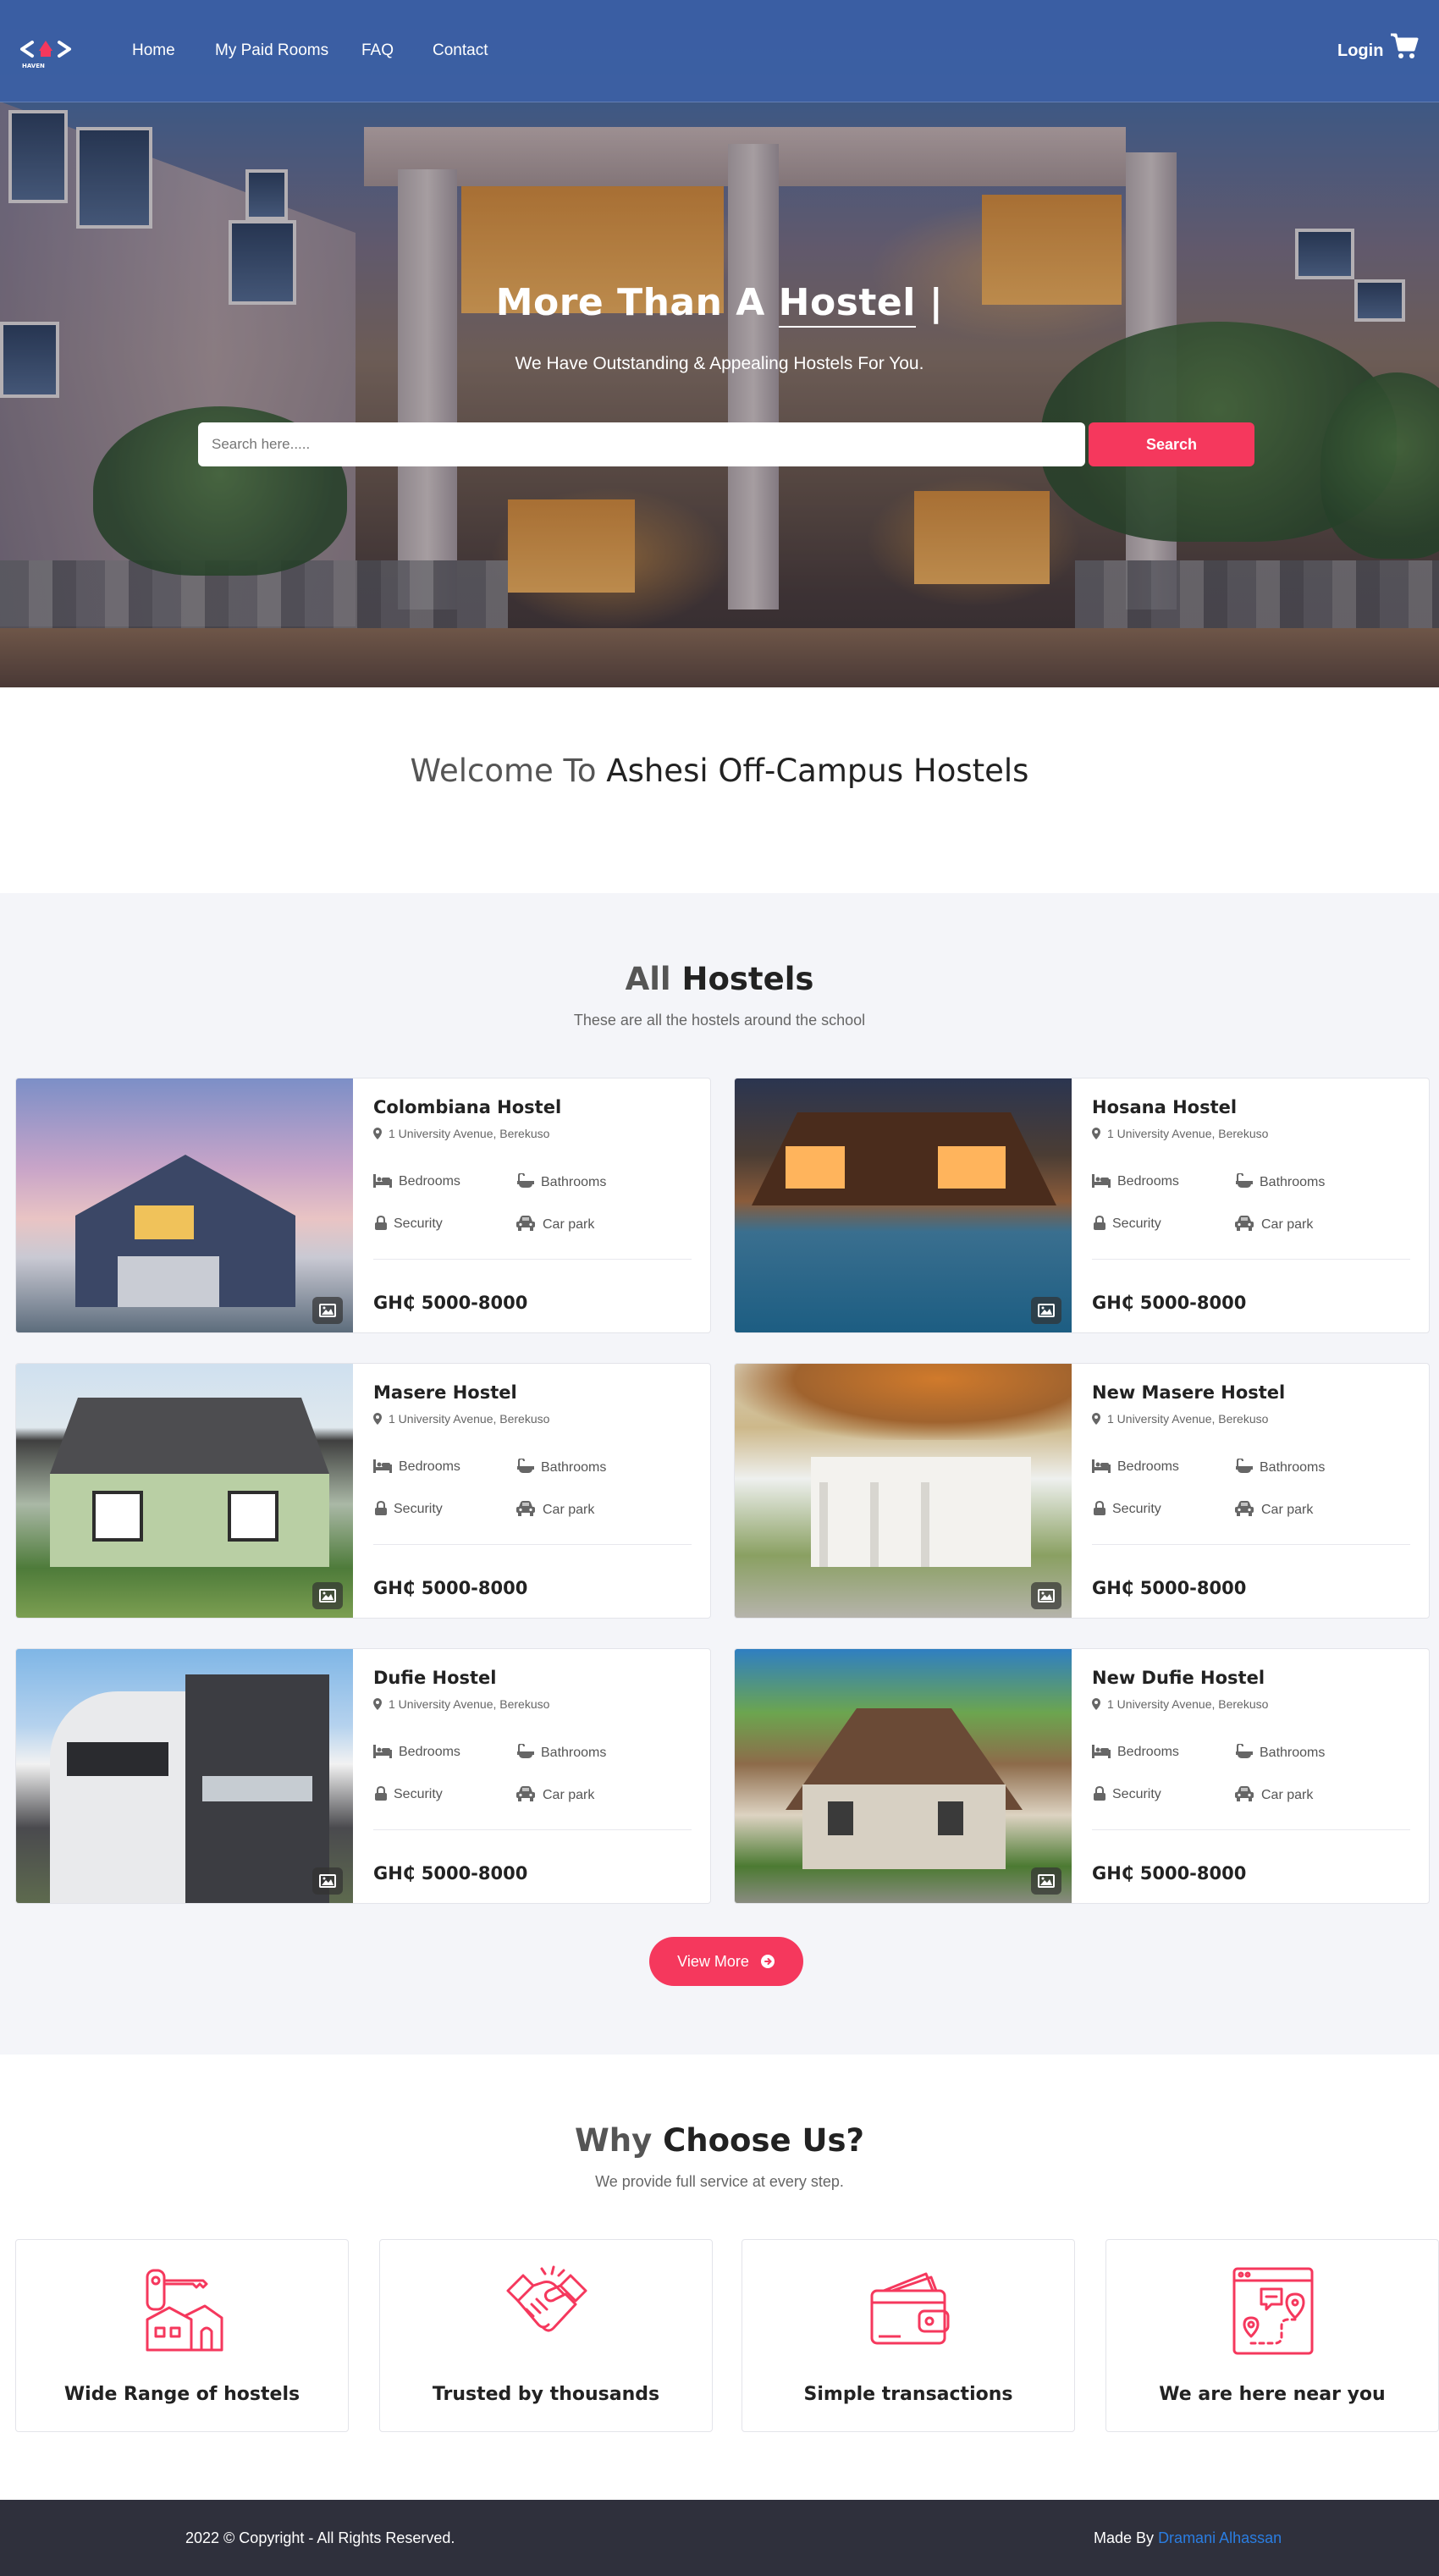  I want to click on hostel-name: New Masere Hostel, so click(1188, 1392).